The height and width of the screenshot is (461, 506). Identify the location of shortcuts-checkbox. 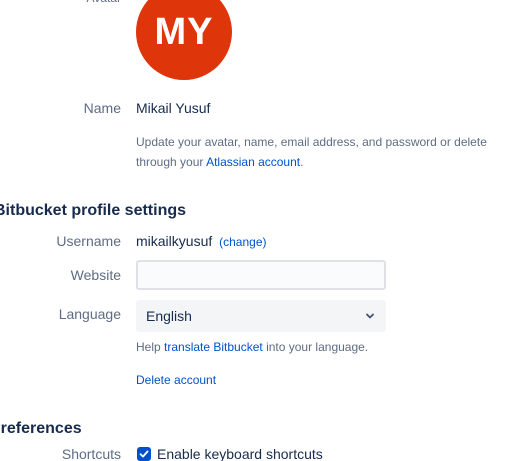
(144, 454).